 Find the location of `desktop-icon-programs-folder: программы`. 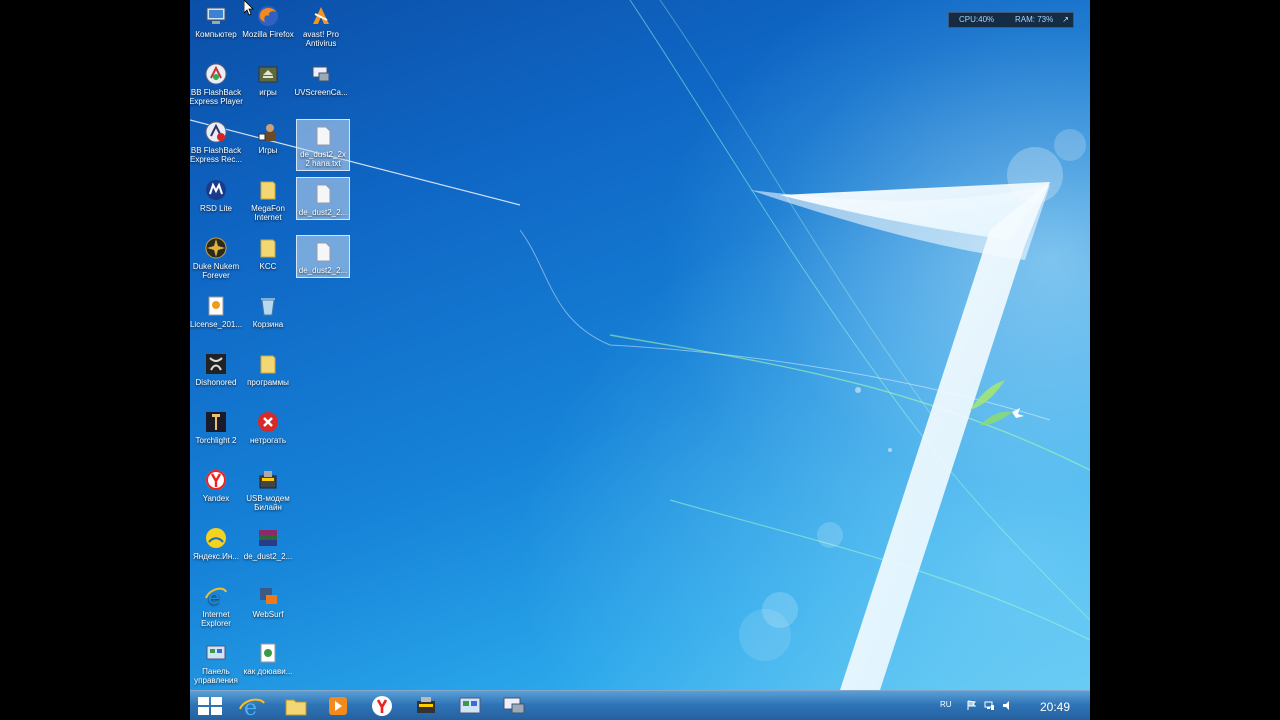

desktop-icon-programs-folder: программы is located at coordinates (268, 367).